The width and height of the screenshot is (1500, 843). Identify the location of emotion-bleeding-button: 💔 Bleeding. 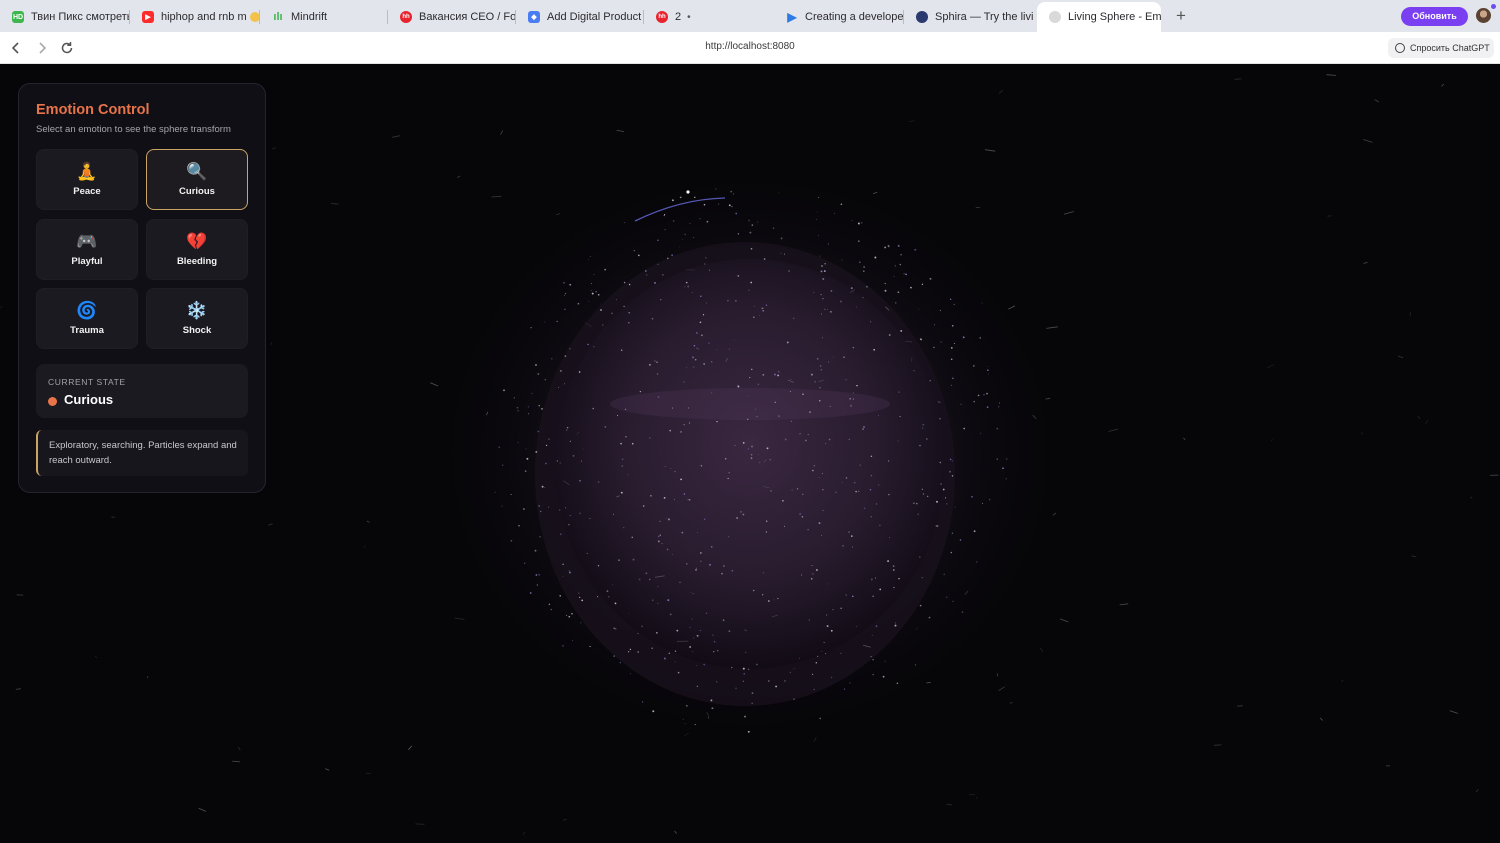
(197, 249).